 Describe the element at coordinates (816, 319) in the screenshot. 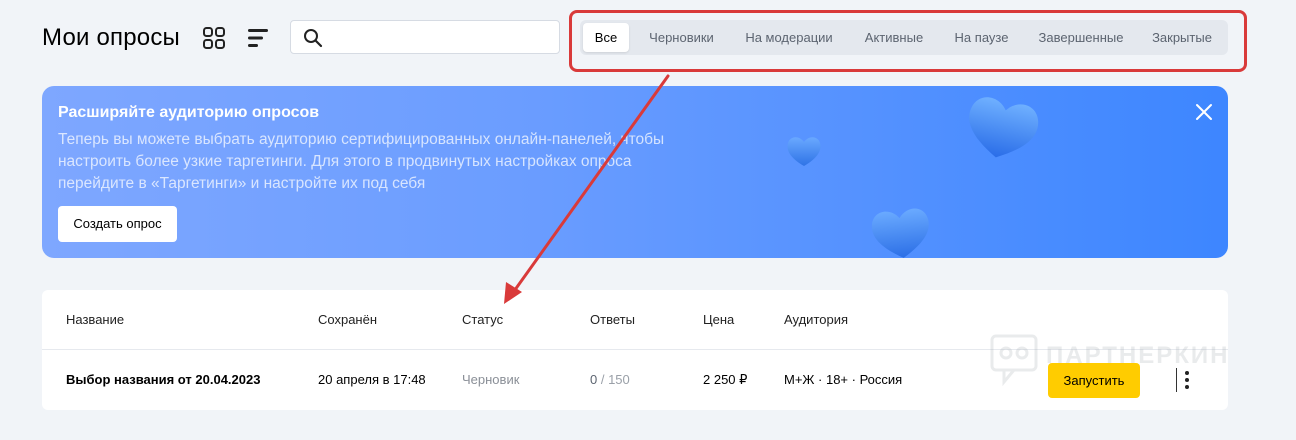

I see `column-header-audience: Аудитория` at that location.